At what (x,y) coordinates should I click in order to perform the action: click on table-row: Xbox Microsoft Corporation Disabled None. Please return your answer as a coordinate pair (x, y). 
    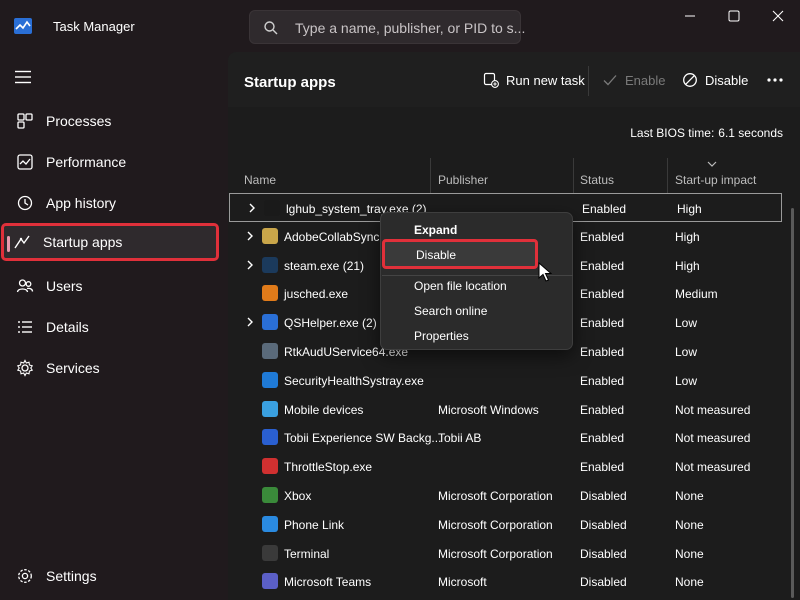
    Looking at the image, I should click on (508, 495).